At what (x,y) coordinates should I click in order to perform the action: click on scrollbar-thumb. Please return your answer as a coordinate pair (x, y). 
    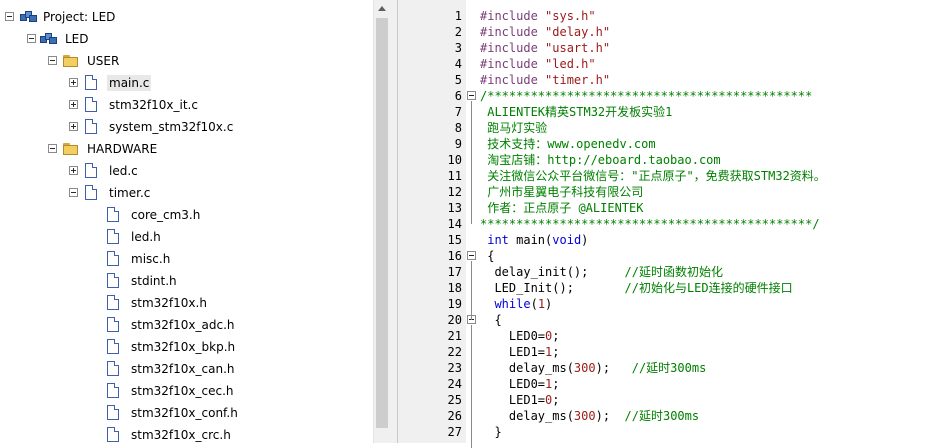
    Looking at the image, I should click on (382, 223).